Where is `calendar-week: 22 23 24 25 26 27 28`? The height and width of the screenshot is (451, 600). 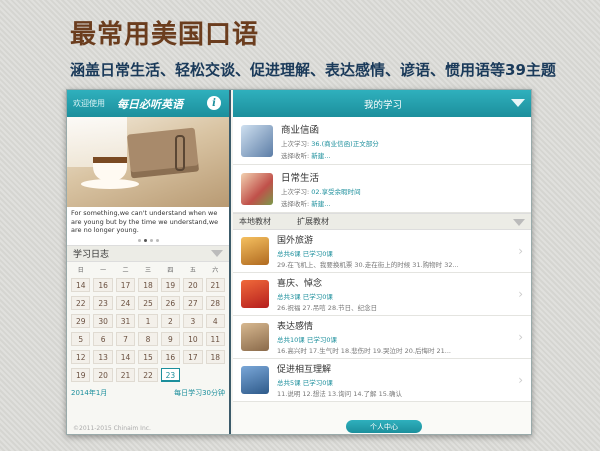 calendar-week: 22 23 24 25 26 27 28 is located at coordinates (148, 303).